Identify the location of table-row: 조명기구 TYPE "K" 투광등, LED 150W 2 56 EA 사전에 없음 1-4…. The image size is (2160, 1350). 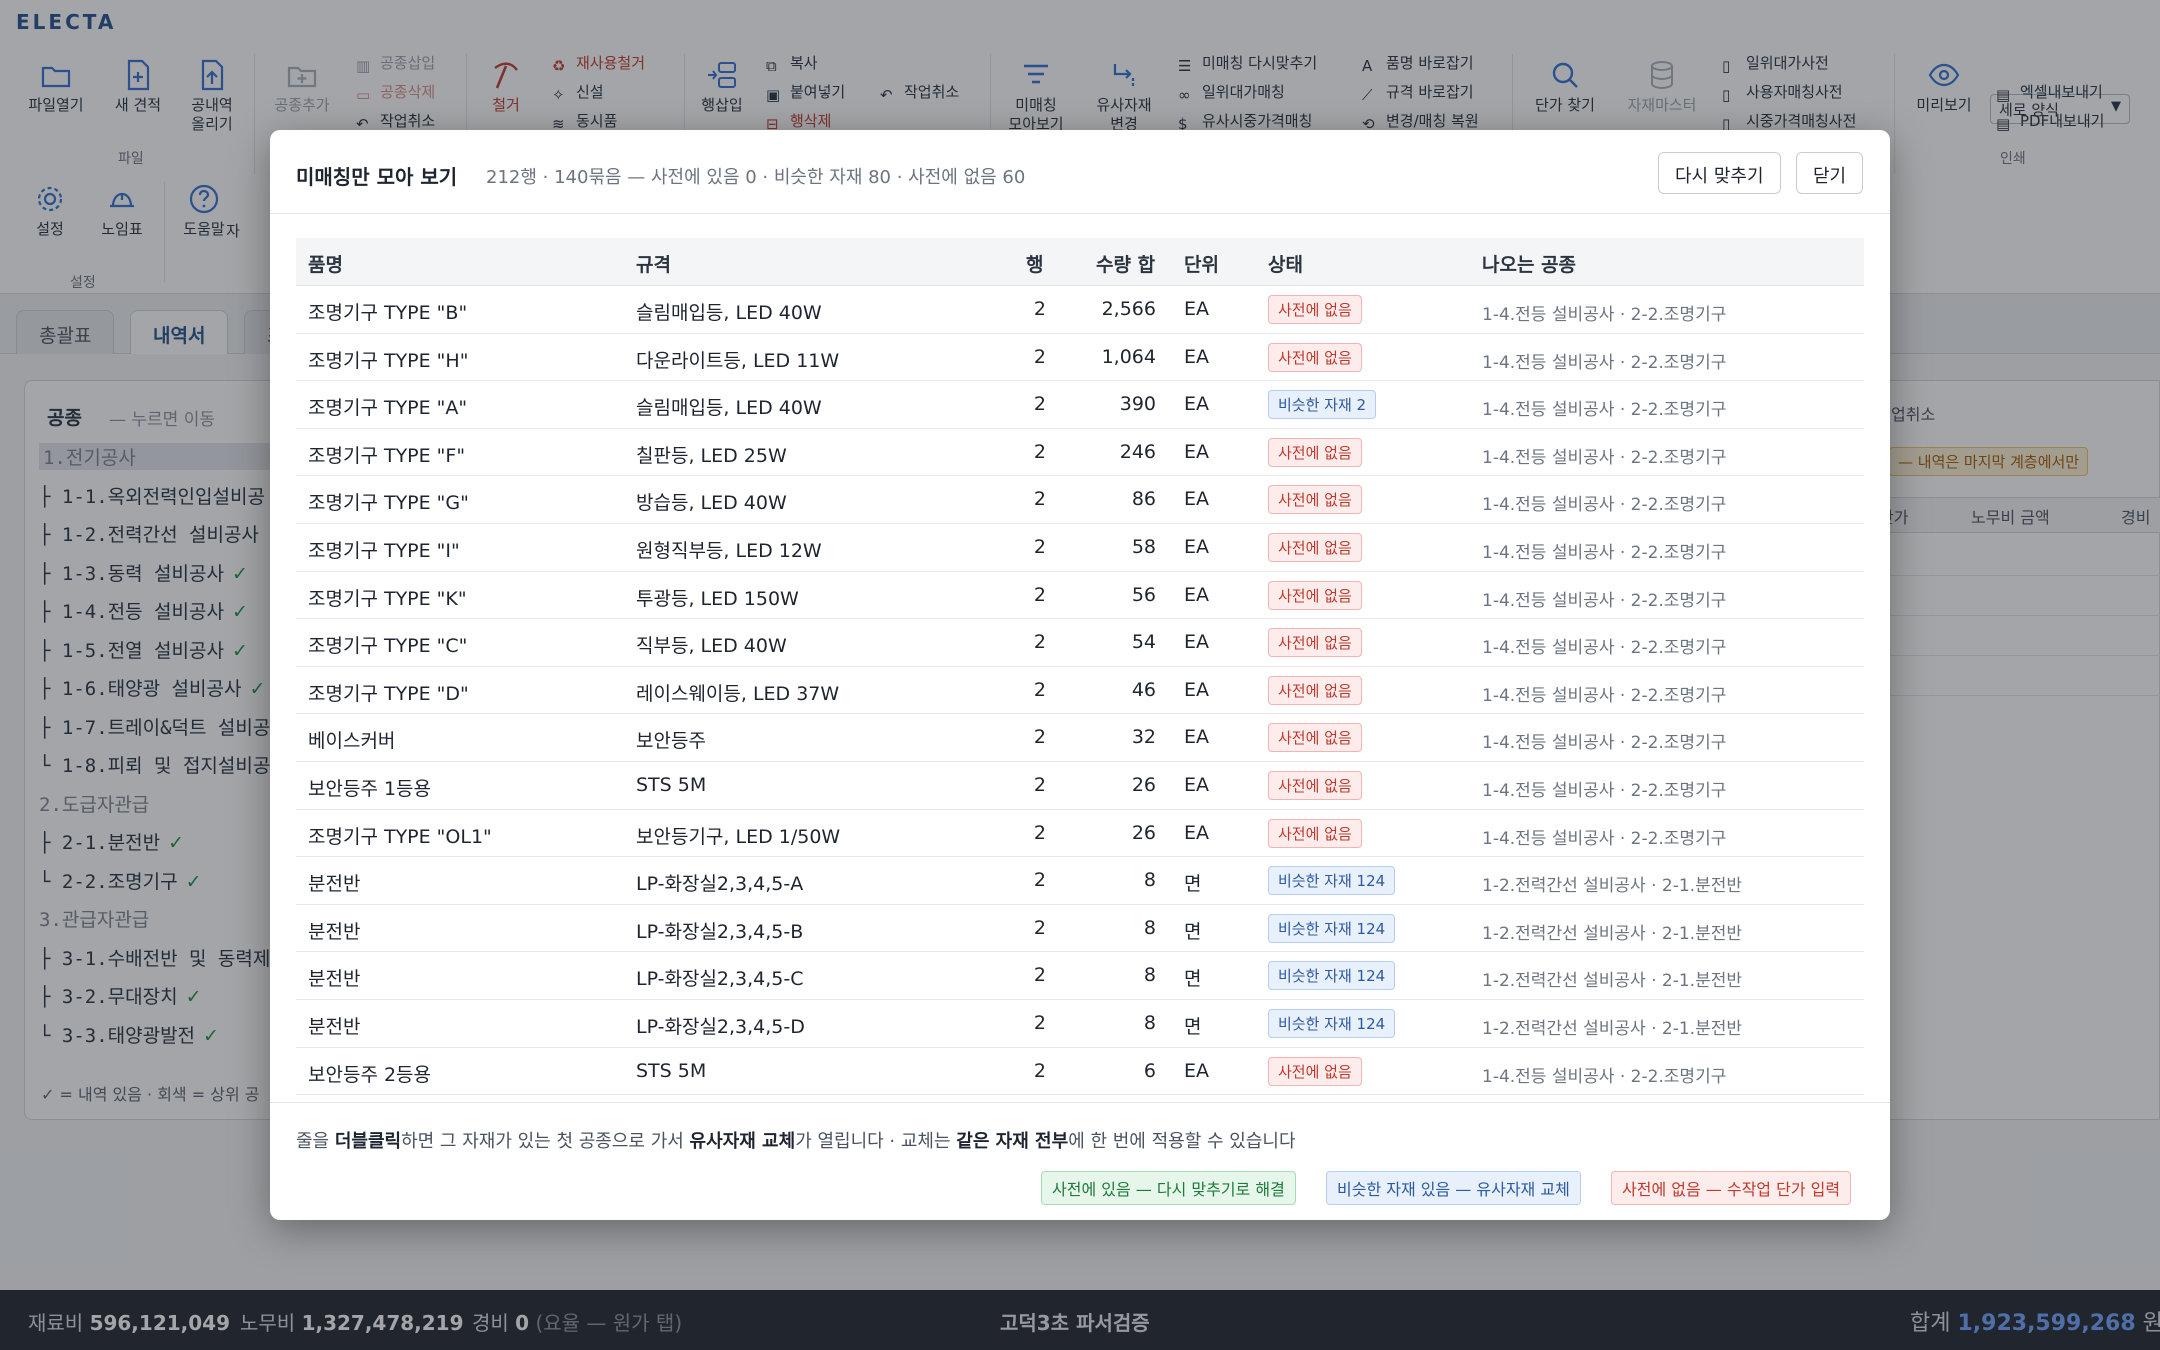
(1080, 596).